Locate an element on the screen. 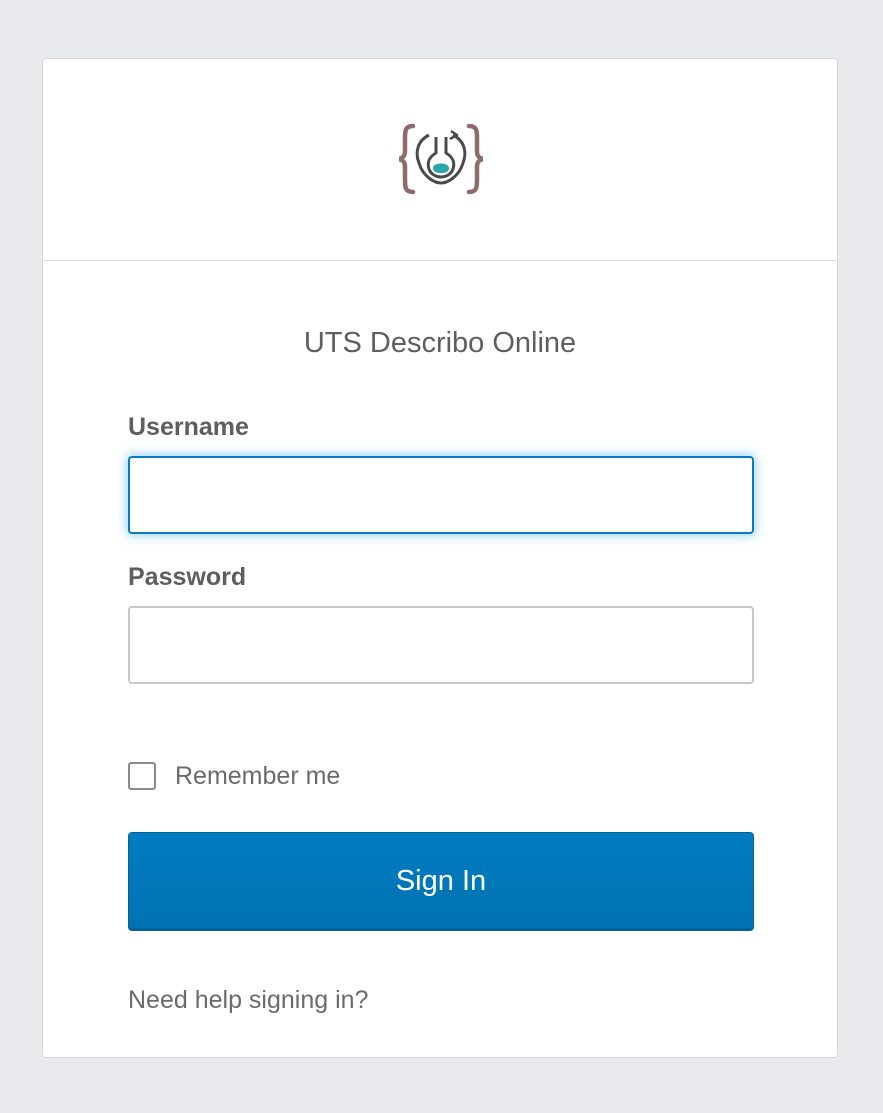 This screenshot has height=1113, width=883. help-signing-in-link: Need help signing in? is located at coordinates (248, 1000).